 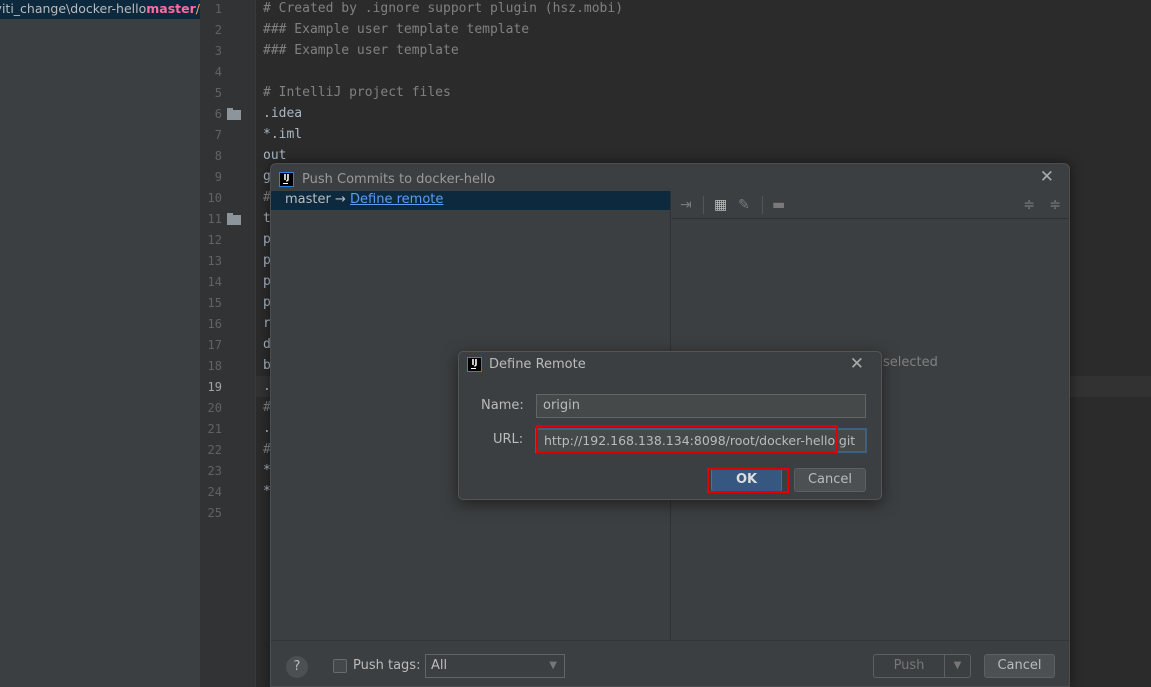 I want to click on line-number: 18, so click(x=214, y=366).